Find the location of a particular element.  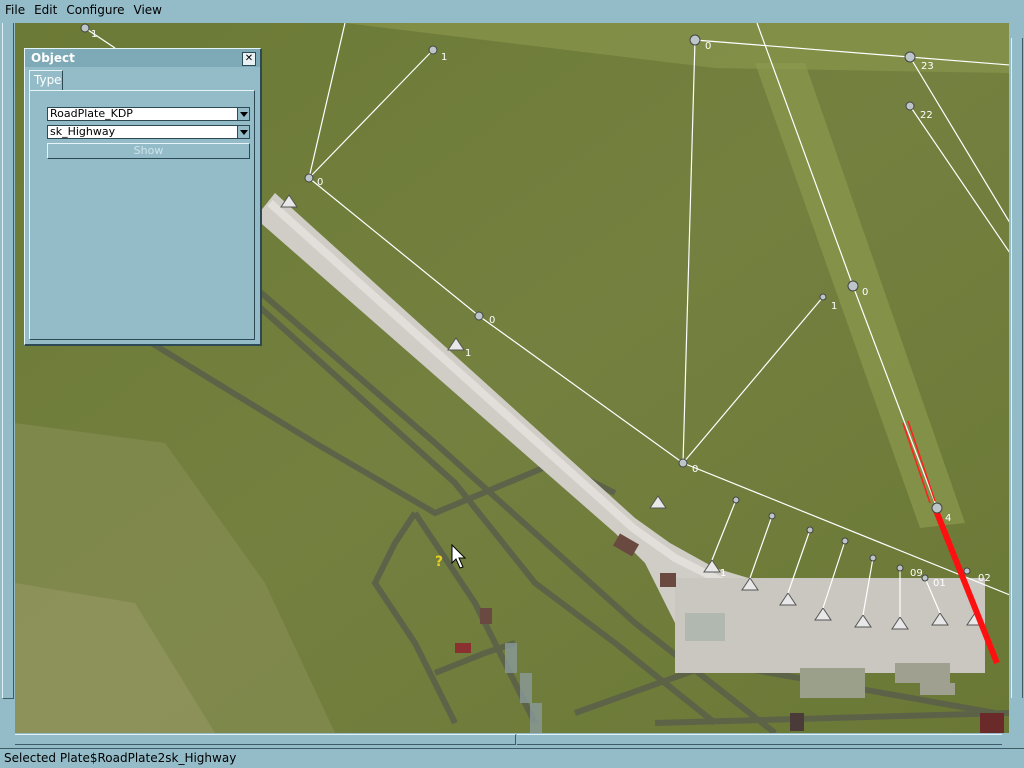

label-1c: 1 is located at coordinates (468, 353).